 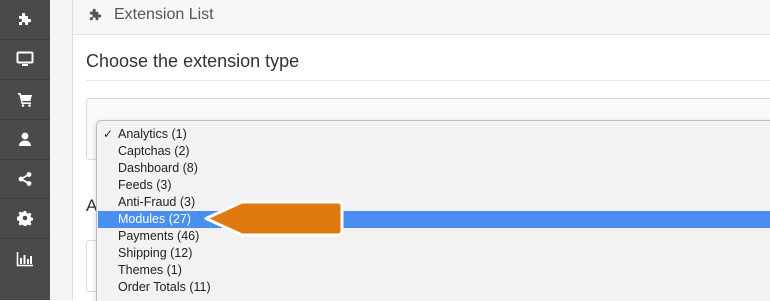 What do you see at coordinates (434, 168) in the screenshot?
I see `option-dashboard: Dashboard (8)` at bounding box center [434, 168].